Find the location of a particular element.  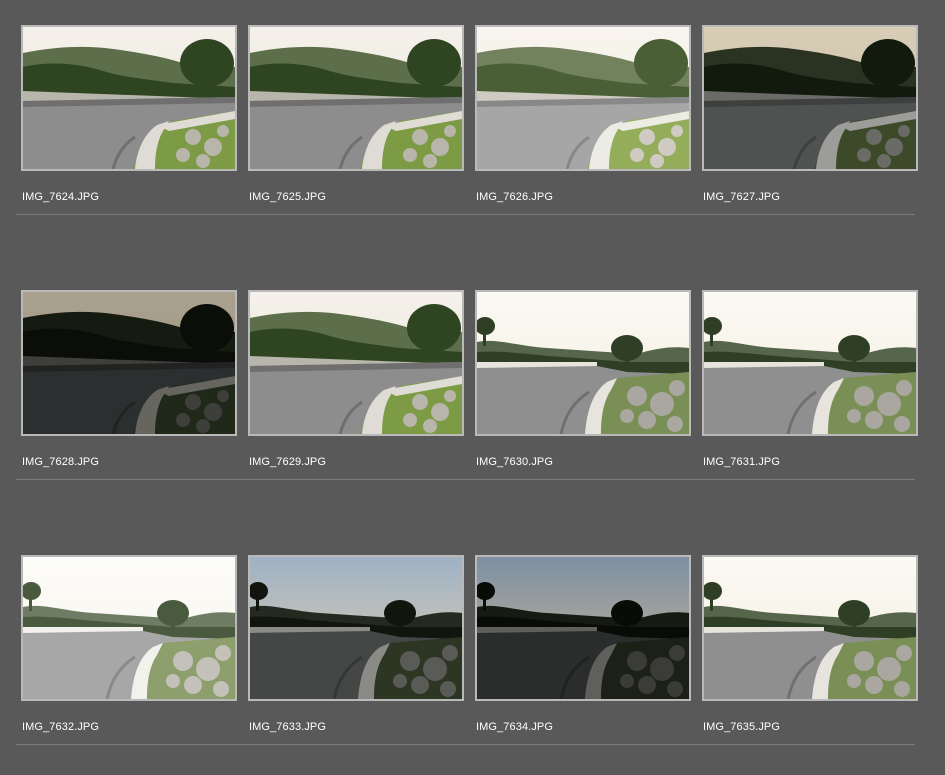

thumbnail-filename: IMG_7634.JPG is located at coordinates (515, 727).